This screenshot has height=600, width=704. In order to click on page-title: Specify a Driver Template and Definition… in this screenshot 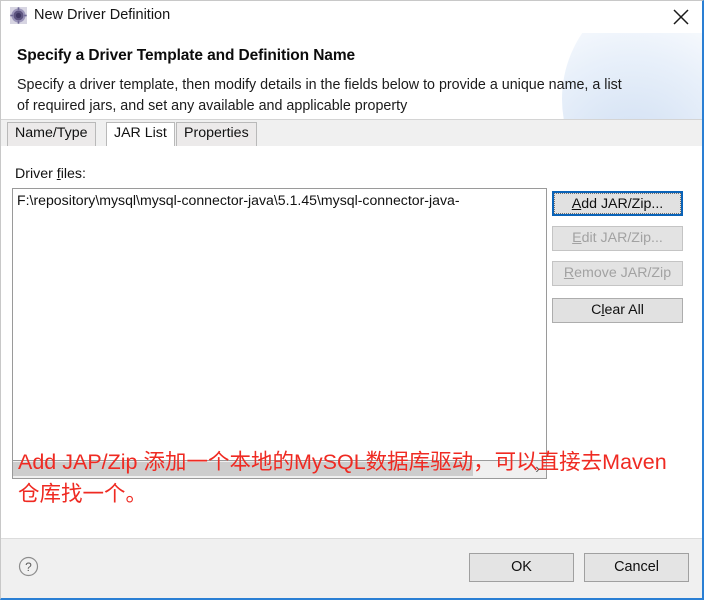, I will do `click(186, 55)`.